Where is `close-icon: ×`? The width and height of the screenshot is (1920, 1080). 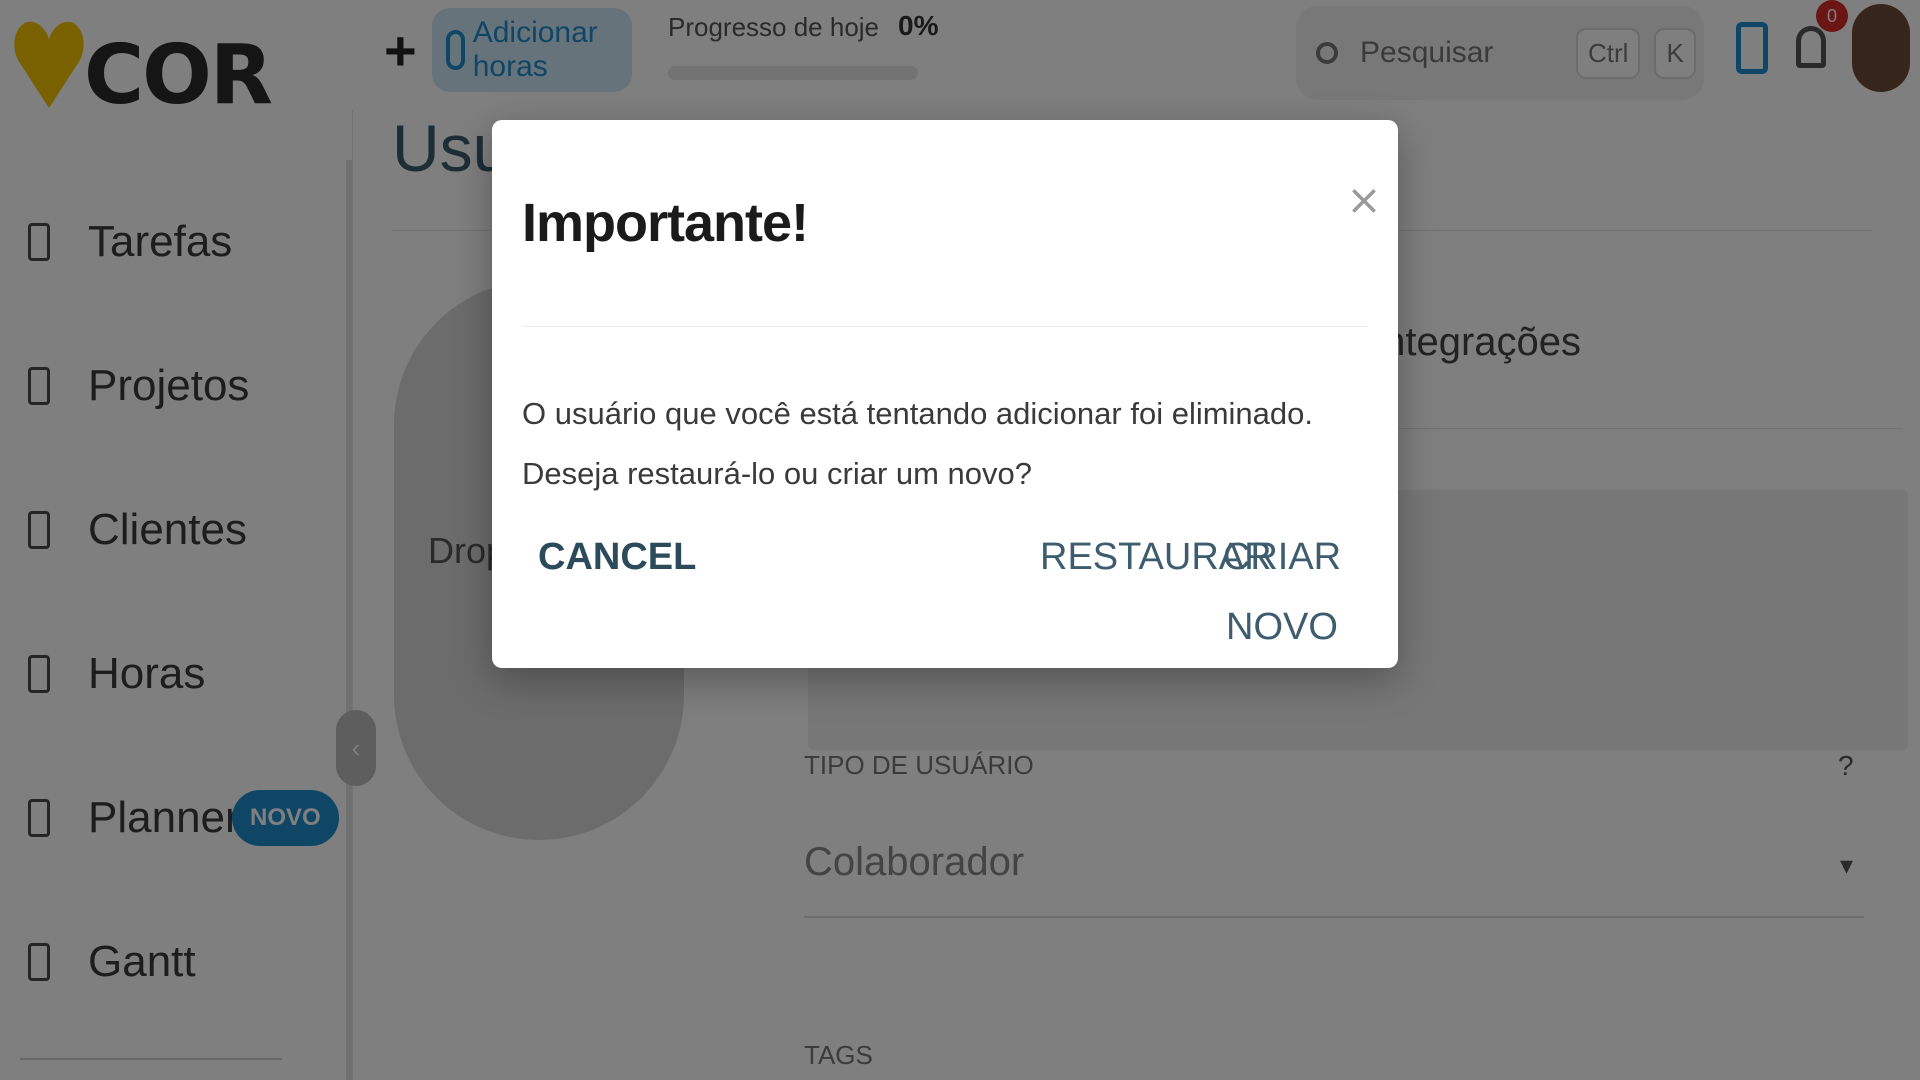 close-icon: × is located at coordinates (1364, 200).